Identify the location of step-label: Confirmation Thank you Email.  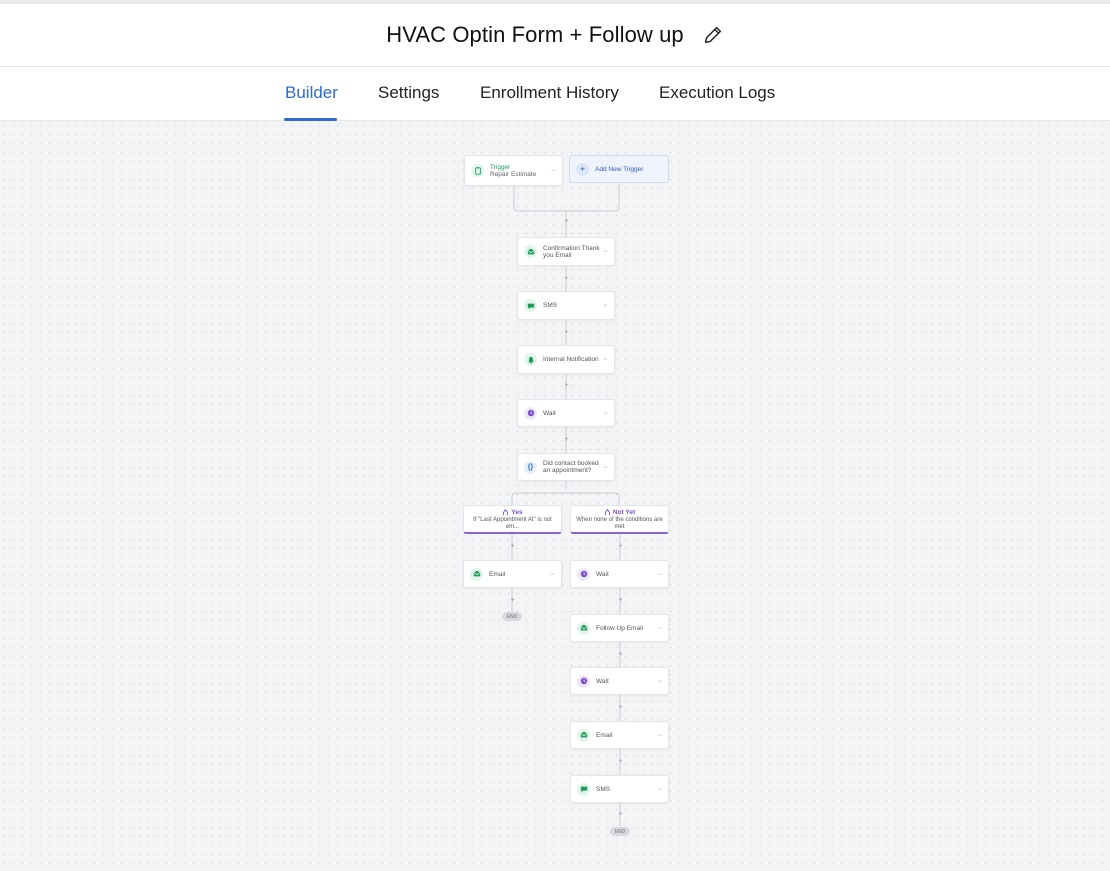
(571, 251).